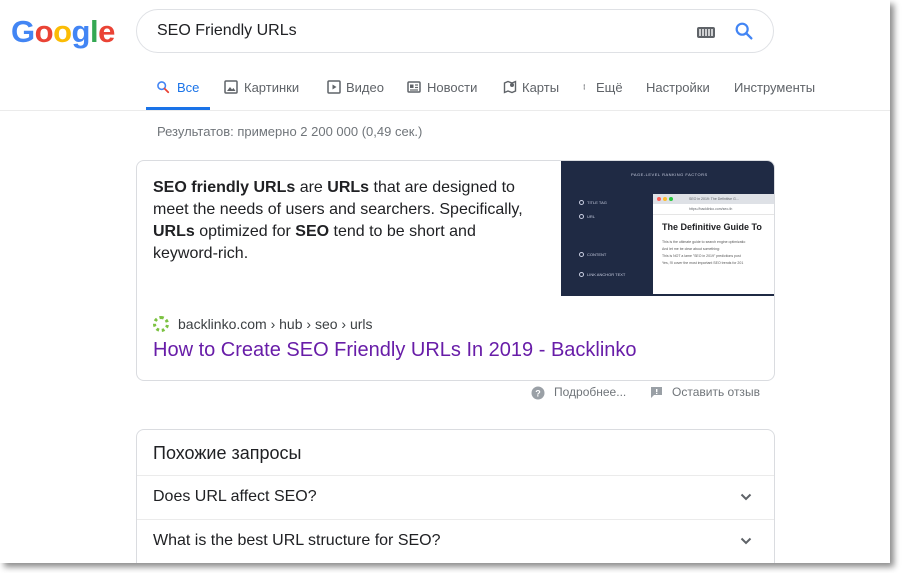 The height and width of the screenshot is (573, 903). What do you see at coordinates (712, 227) in the screenshot?
I see `thumbnail-heading: The Definitive Guide To` at bounding box center [712, 227].